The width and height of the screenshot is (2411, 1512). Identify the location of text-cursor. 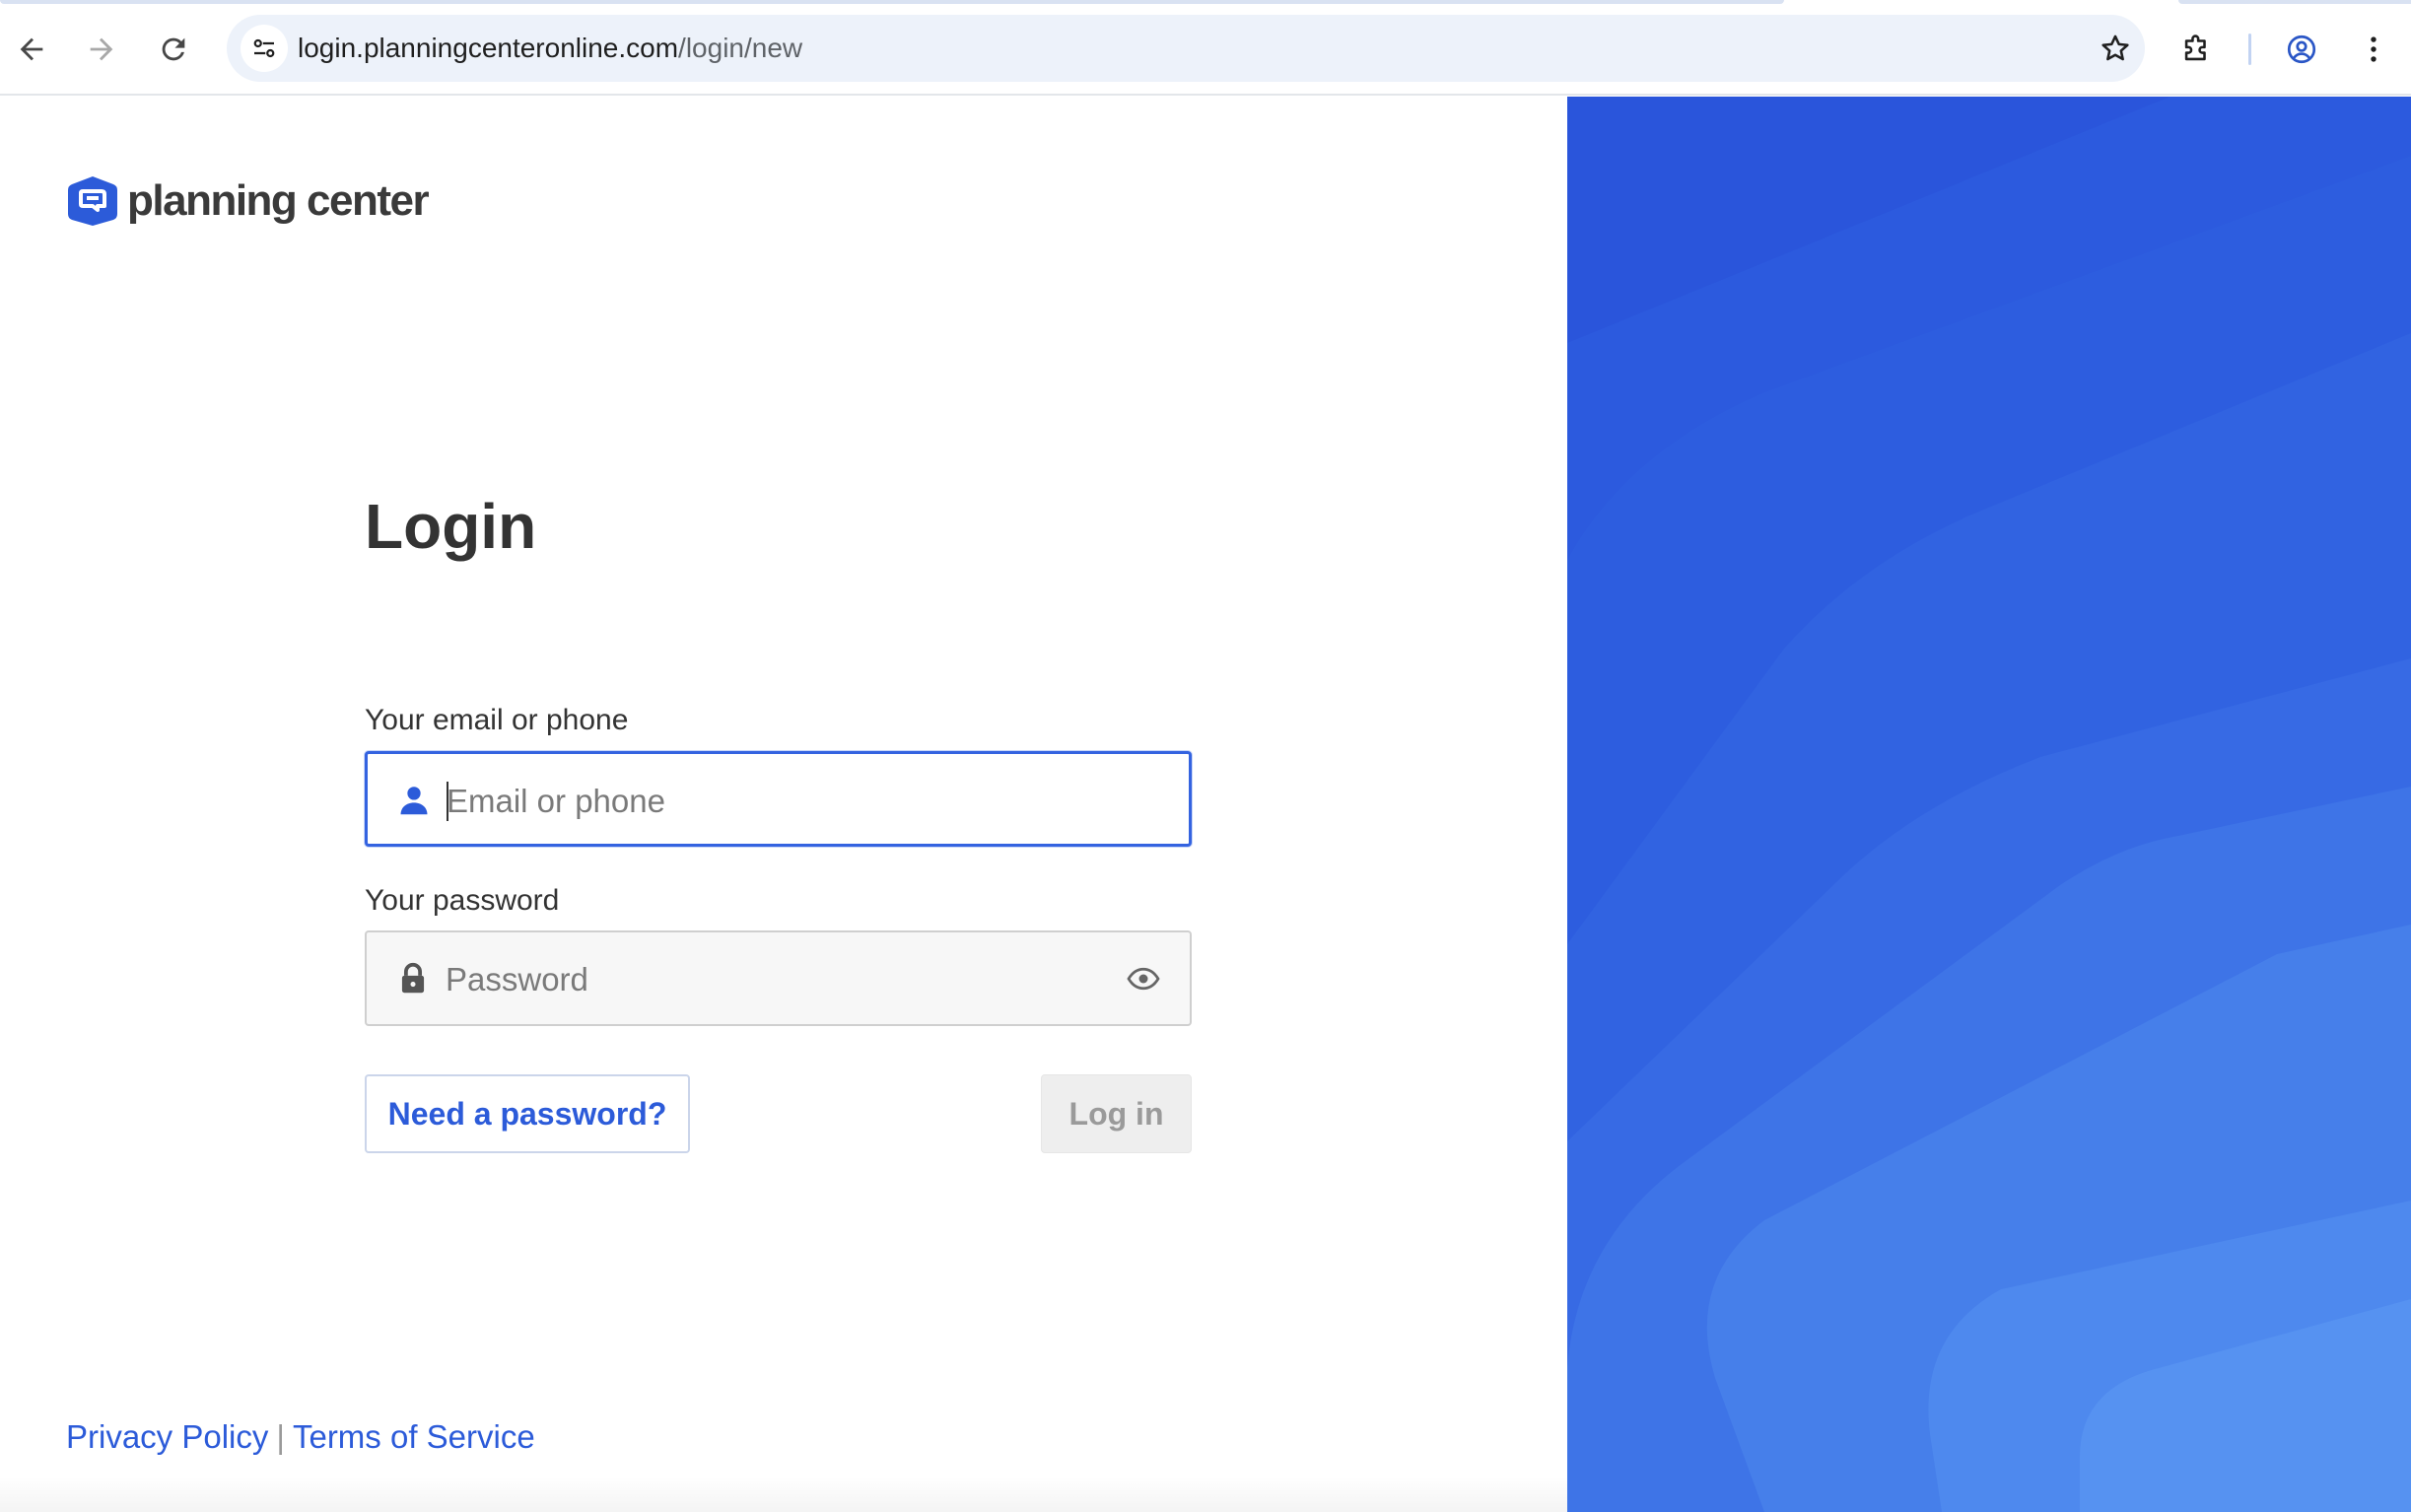
(447, 801).